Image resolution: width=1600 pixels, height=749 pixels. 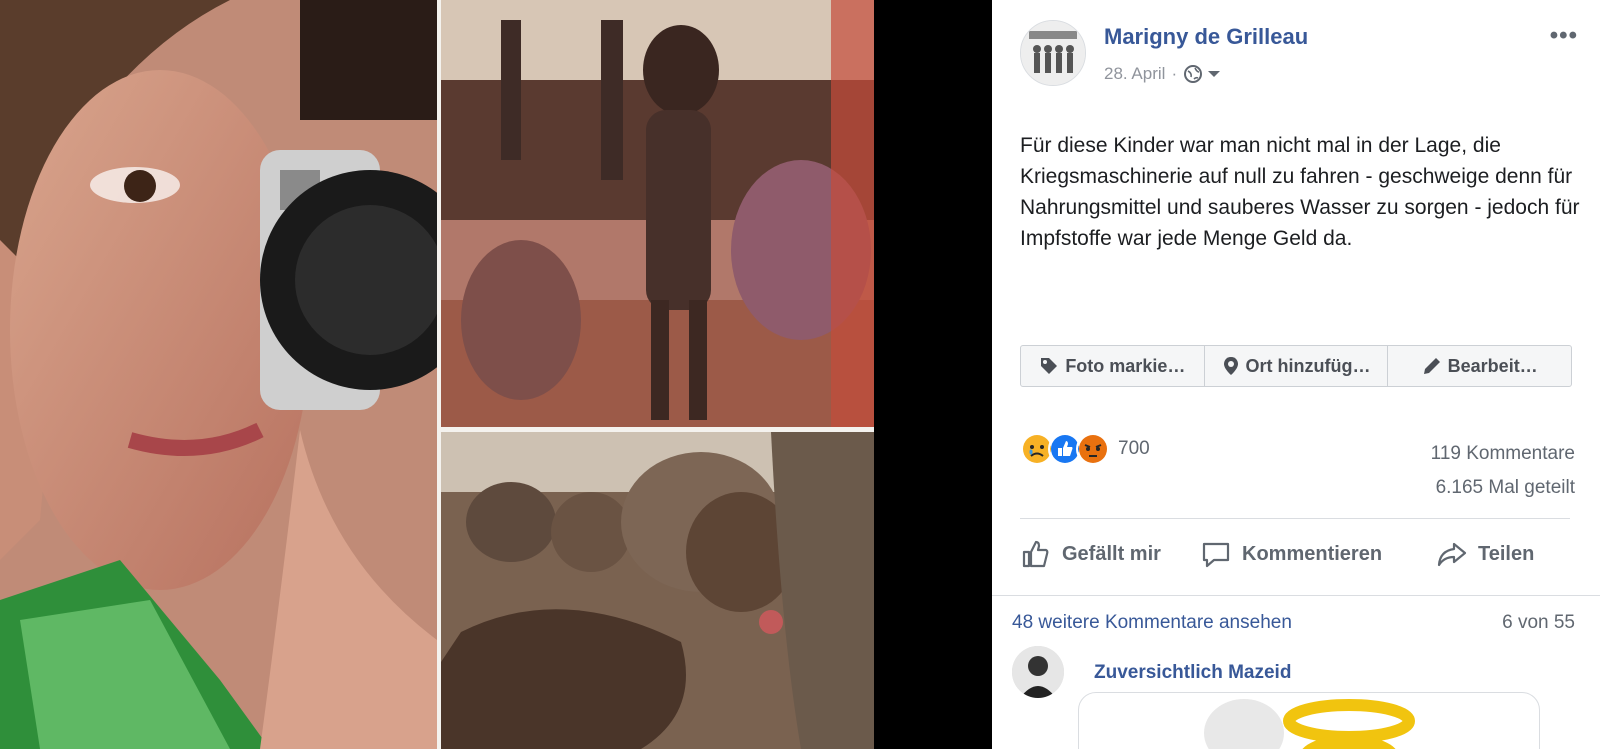 What do you see at coordinates (1309, 724) in the screenshot?
I see `comment-sticker-image` at bounding box center [1309, 724].